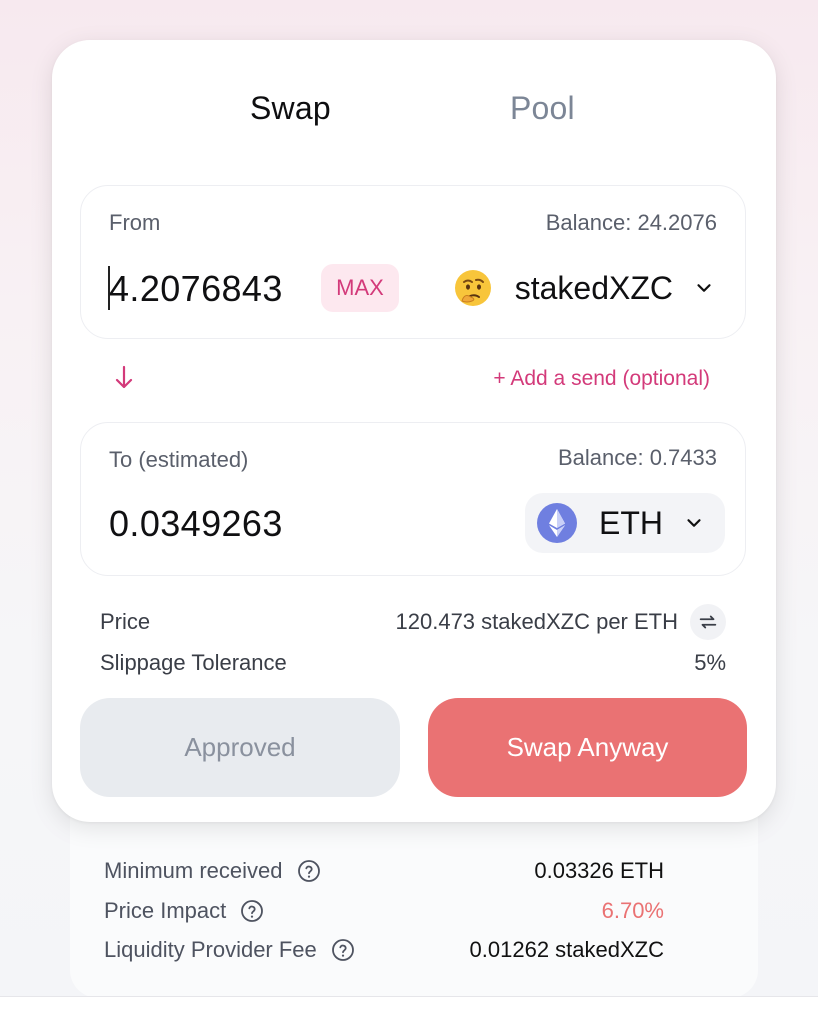 The height and width of the screenshot is (1024, 818). I want to click on to-label: To (estimated), so click(179, 459).